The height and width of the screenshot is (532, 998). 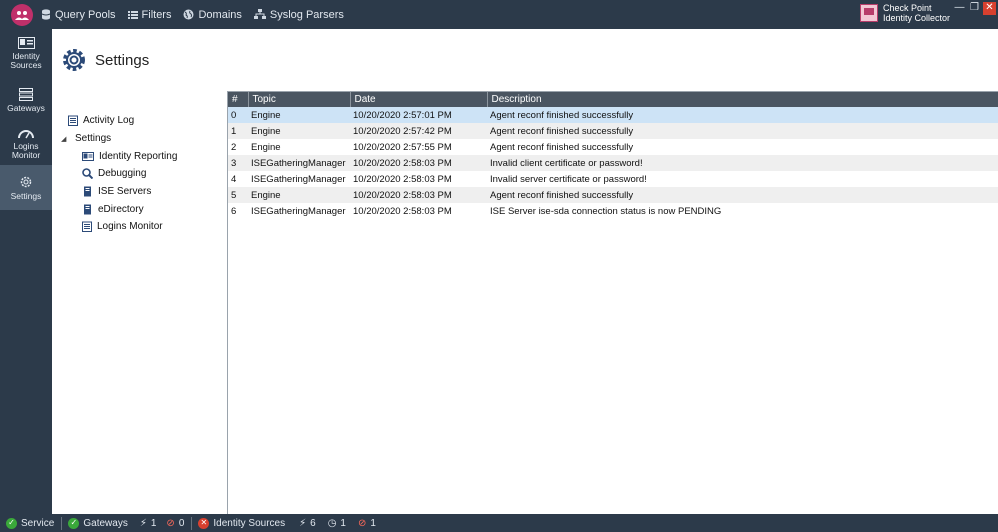 I want to click on nav-identity-sources-label: Identity Sources, so click(x=26, y=60).